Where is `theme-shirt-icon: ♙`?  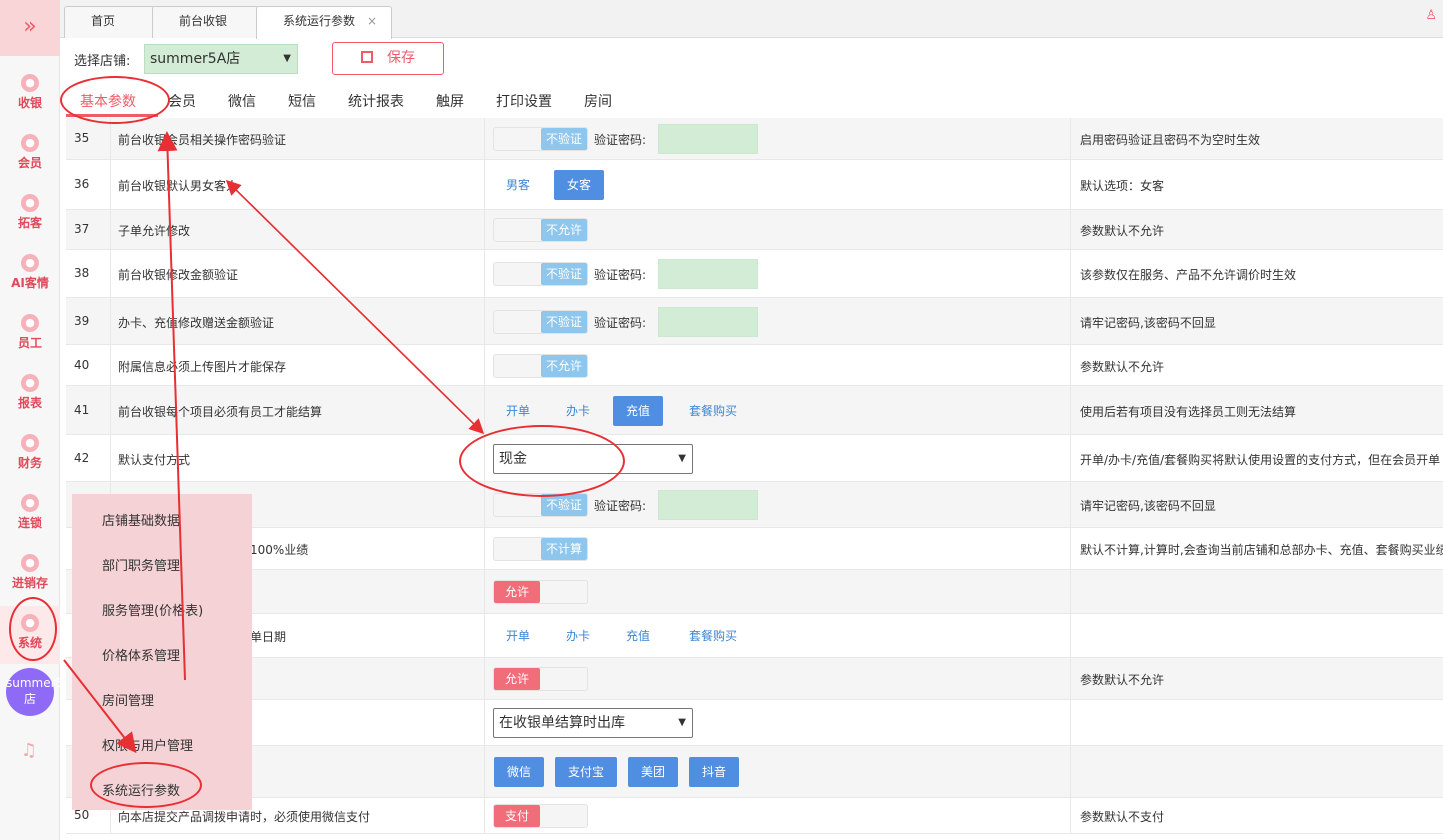
theme-shirt-icon: ♙ is located at coordinates (1431, 15).